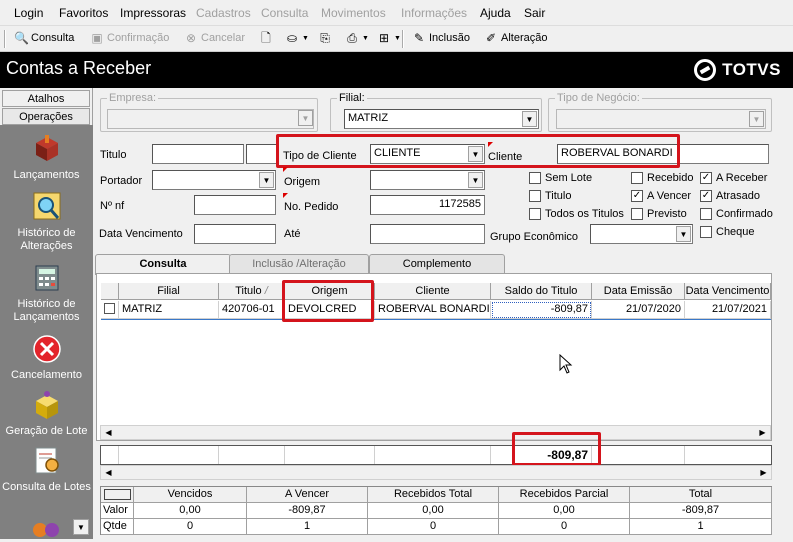  I want to click on sem-lote-checkbox: Sem Lote, so click(560, 178).